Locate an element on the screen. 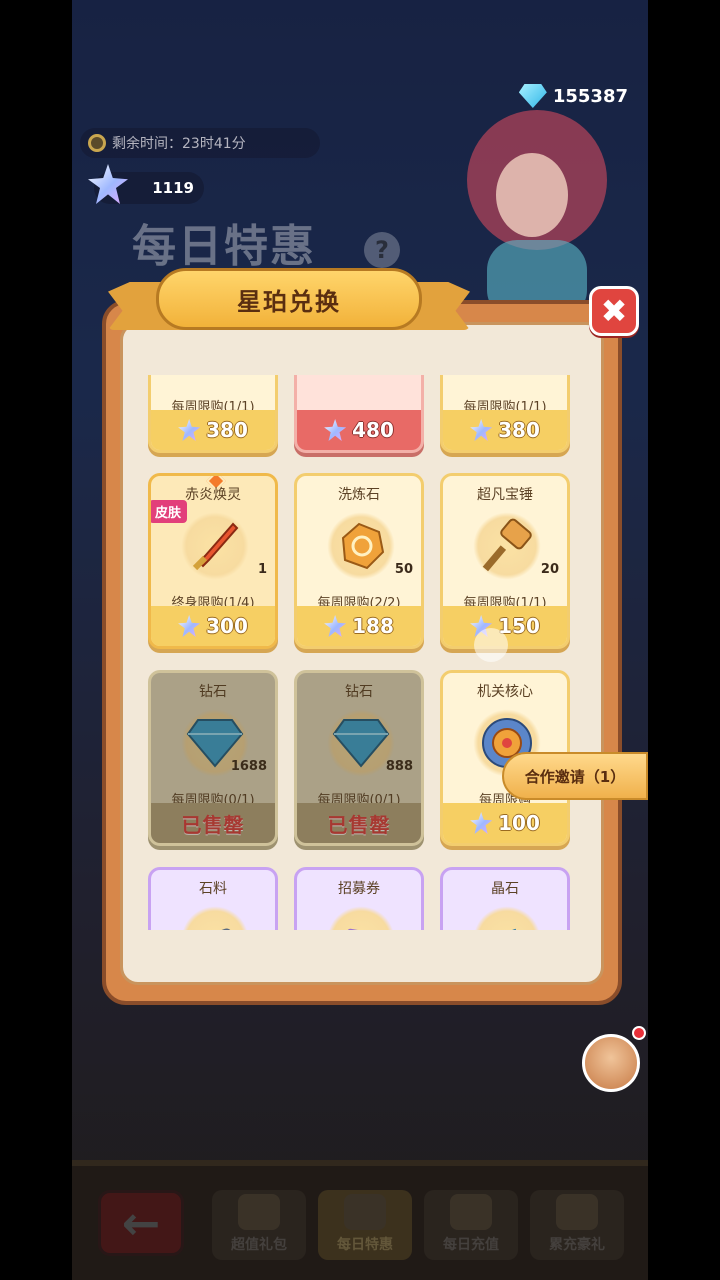 Image resolution: width=720 pixels, height=1280 pixels. timer-text: 剩余时间：23时41分 is located at coordinates (179, 144).